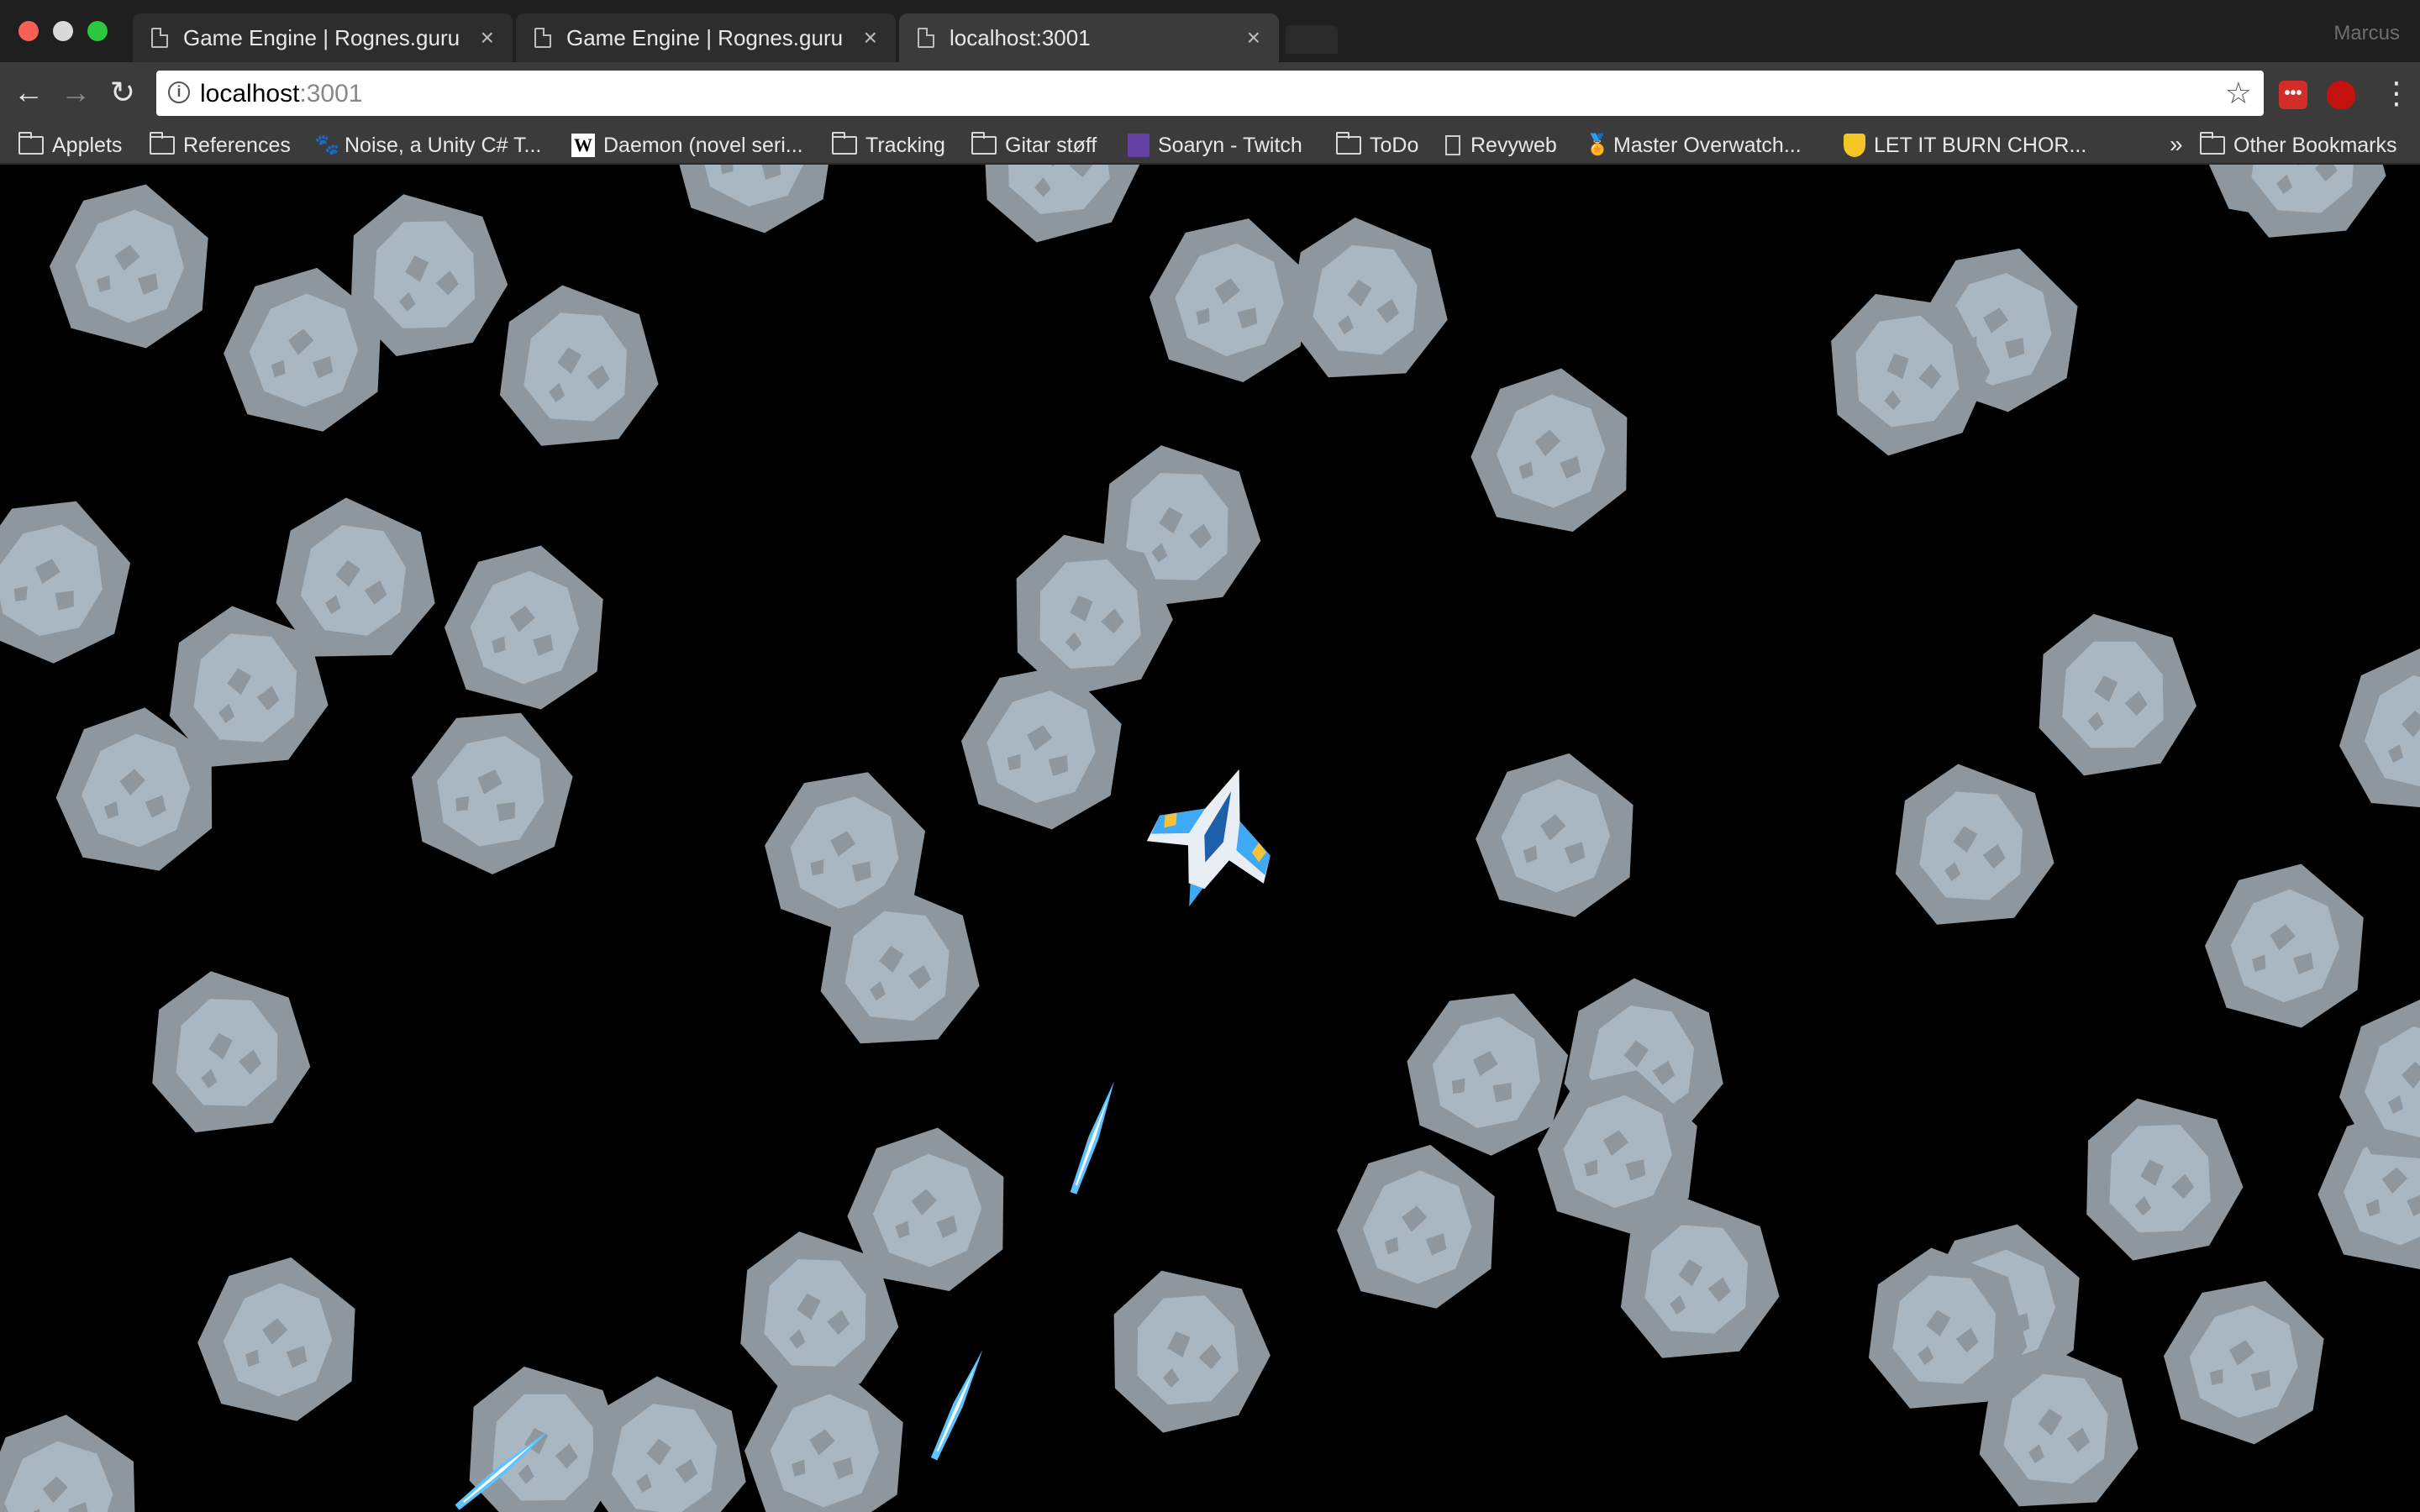 This screenshot has width=2420, height=1512. I want to click on bookmark-tracking: Tracking, so click(889, 145).